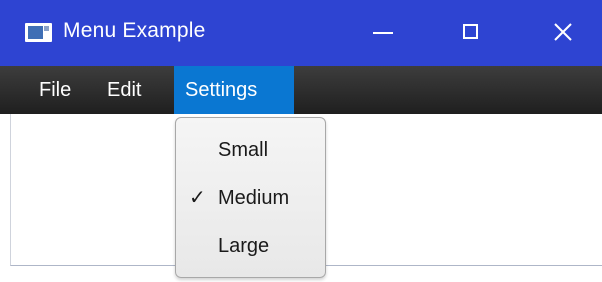 The height and width of the screenshot is (282, 602). I want to click on app-icon, so click(38, 32).